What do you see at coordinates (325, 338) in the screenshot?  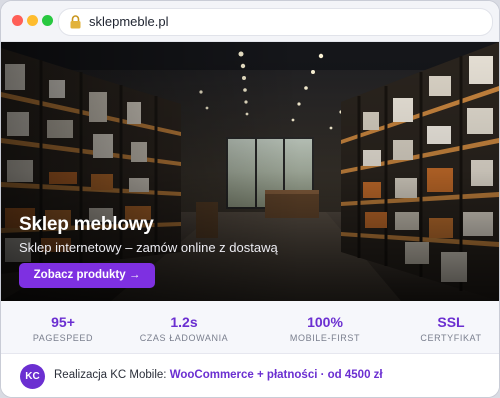 I see `stat-label: MOBILE-FIRST` at bounding box center [325, 338].